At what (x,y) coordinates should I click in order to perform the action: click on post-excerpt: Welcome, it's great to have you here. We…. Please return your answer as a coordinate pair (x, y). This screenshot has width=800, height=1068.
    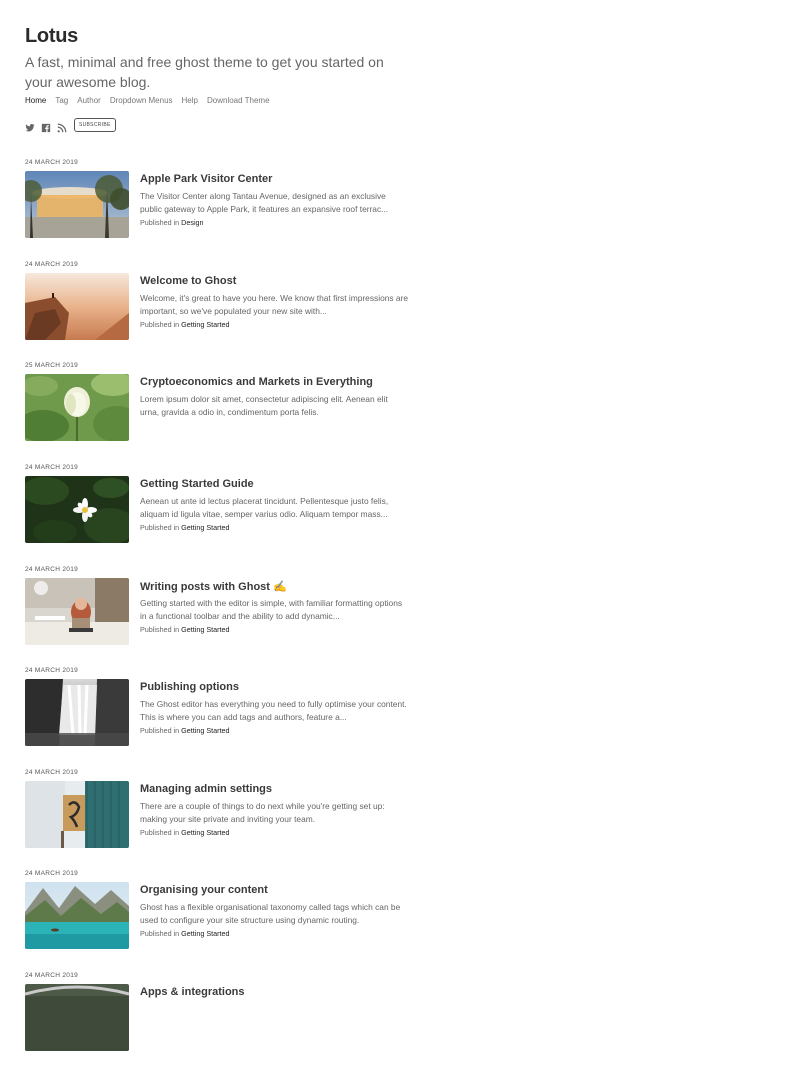
    Looking at the image, I should click on (274, 304).